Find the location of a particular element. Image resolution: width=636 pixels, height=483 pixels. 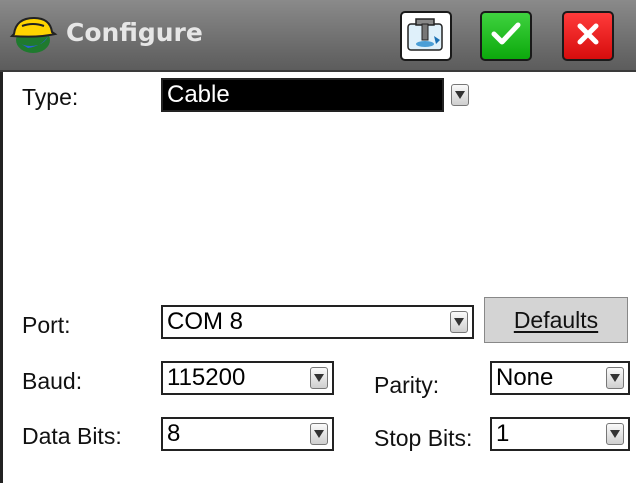

port-label: Port: is located at coordinates (46, 325).